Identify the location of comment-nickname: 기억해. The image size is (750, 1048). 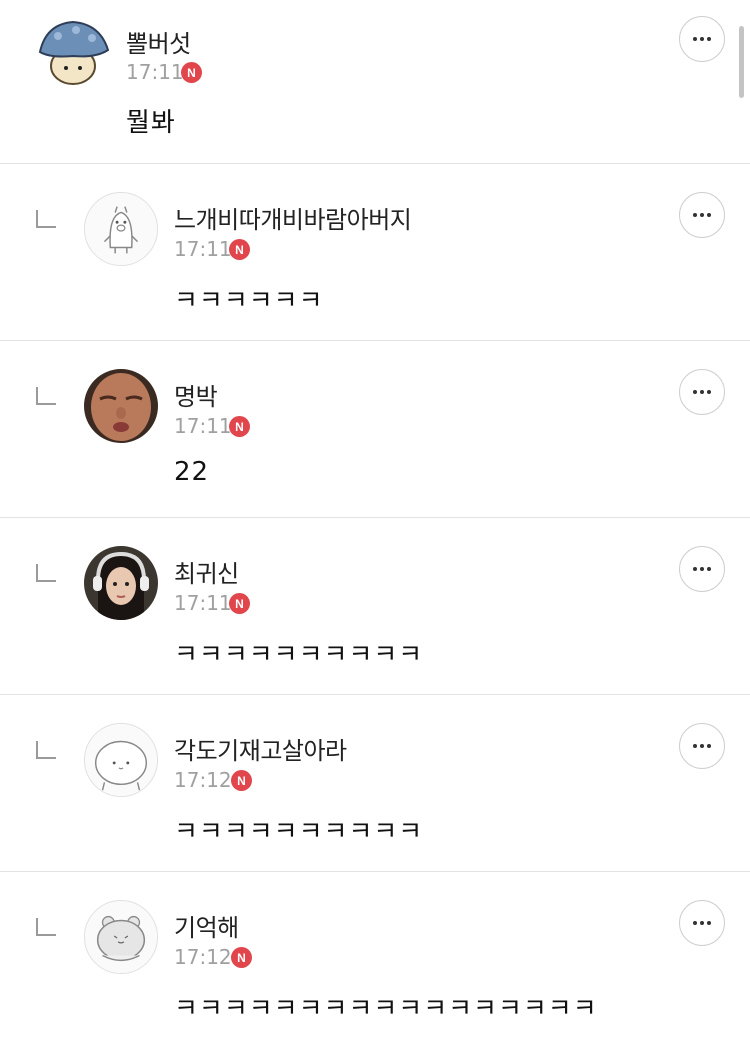
(206, 925).